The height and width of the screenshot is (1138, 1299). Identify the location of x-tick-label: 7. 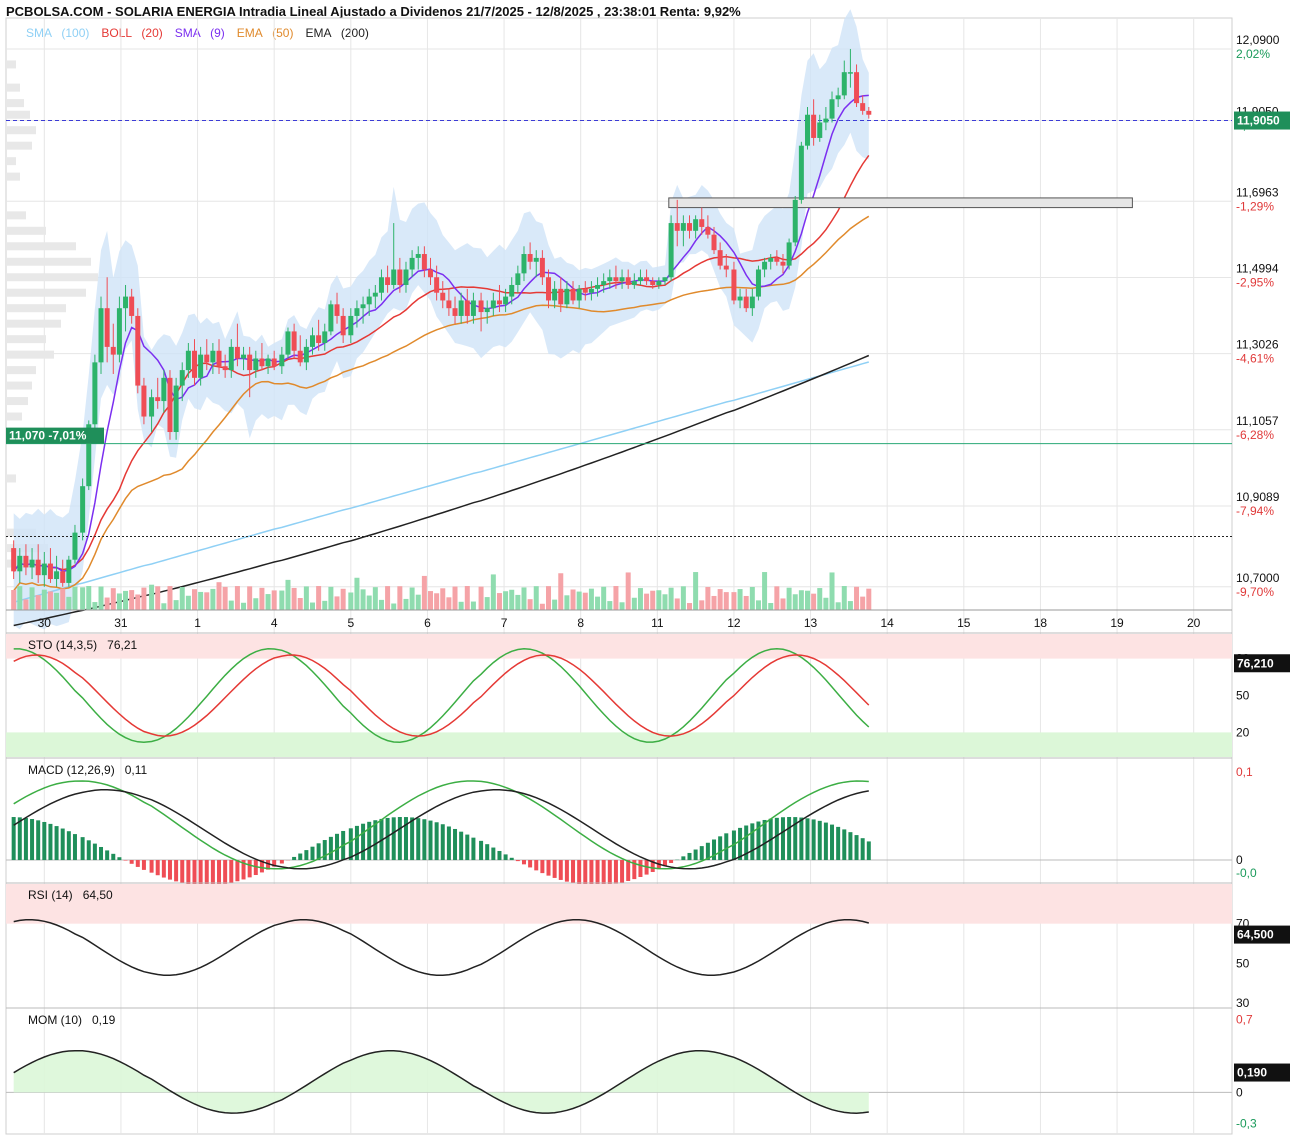
(504, 623).